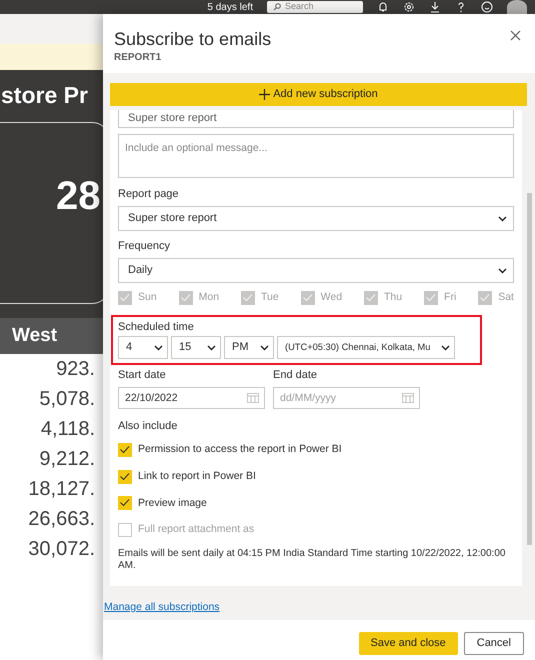  What do you see at coordinates (249, 347) in the screenshot?
I see `period-dropdown: PM` at bounding box center [249, 347].